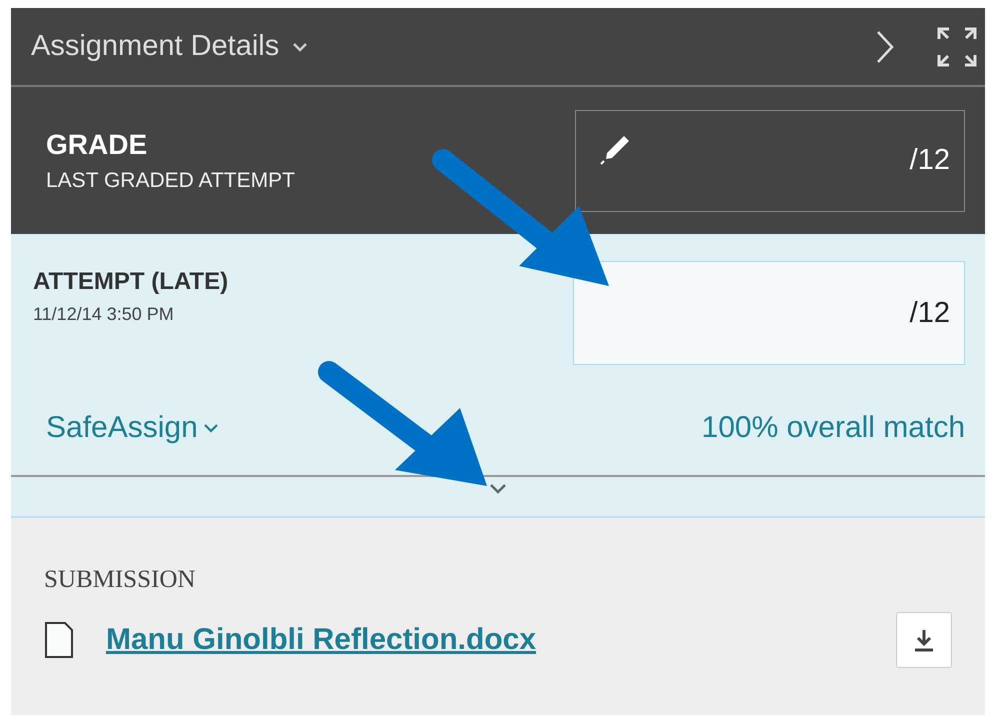  Describe the element at coordinates (170, 180) in the screenshot. I see `grade-subtitle: LAST GRADED ATTEMPT` at that location.